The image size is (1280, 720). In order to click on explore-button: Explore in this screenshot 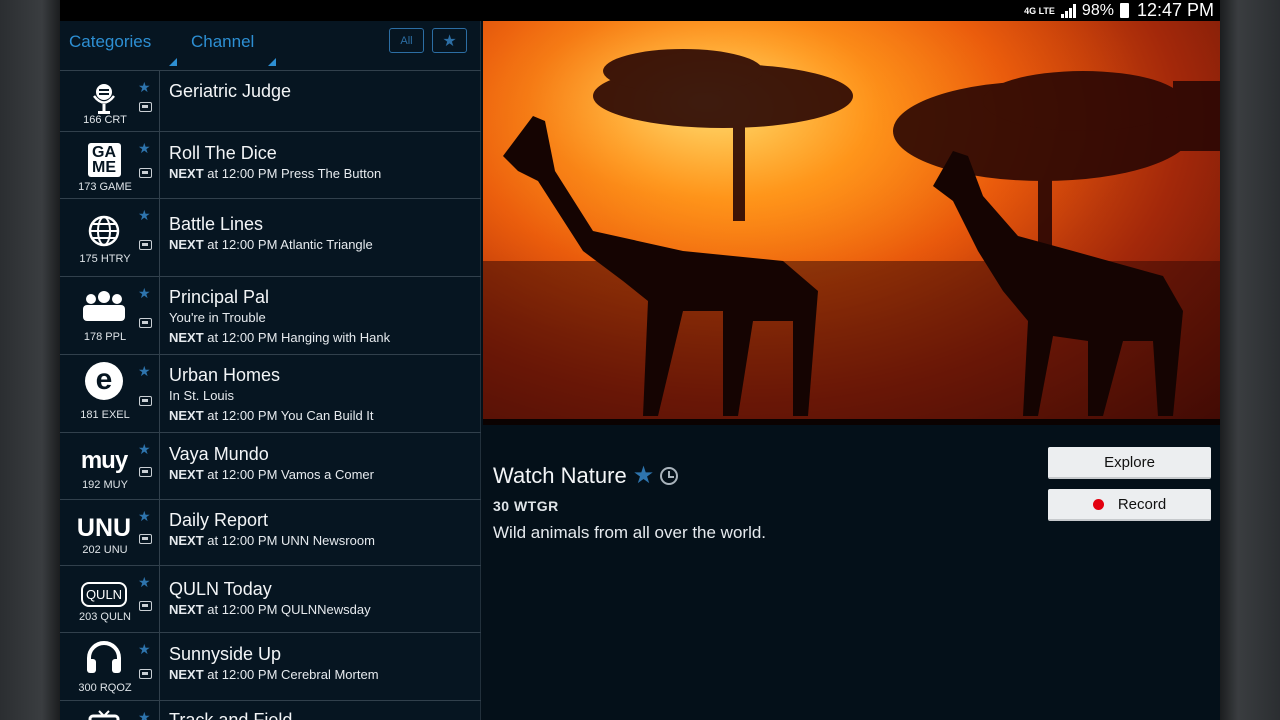, I will do `click(1129, 463)`.